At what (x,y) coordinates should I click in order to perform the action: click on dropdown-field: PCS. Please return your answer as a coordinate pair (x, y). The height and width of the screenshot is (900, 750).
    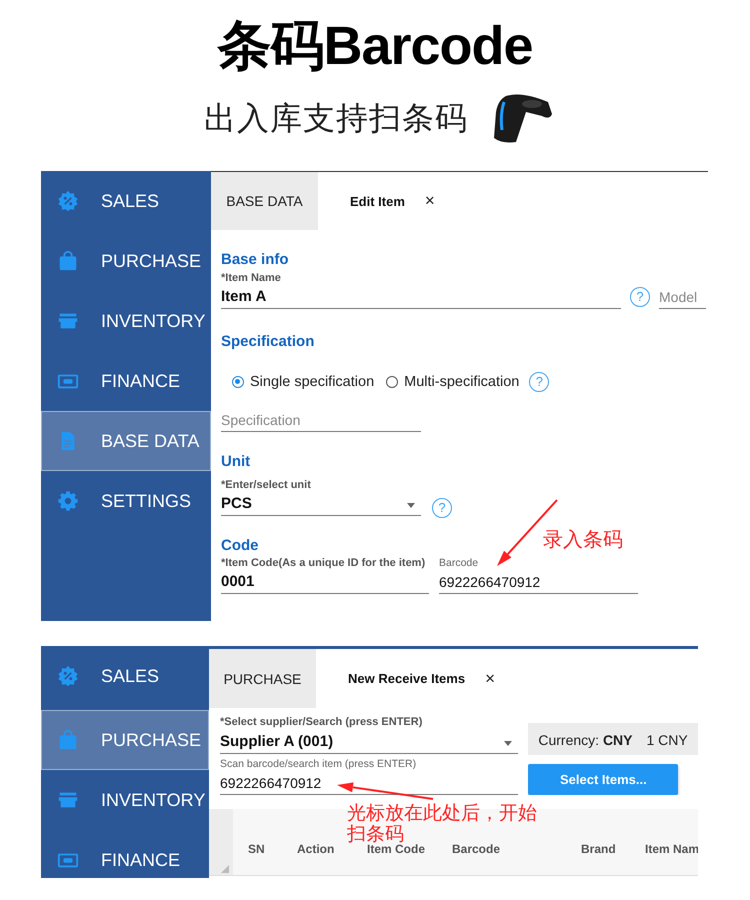
    Looking at the image, I should click on (321, 504).